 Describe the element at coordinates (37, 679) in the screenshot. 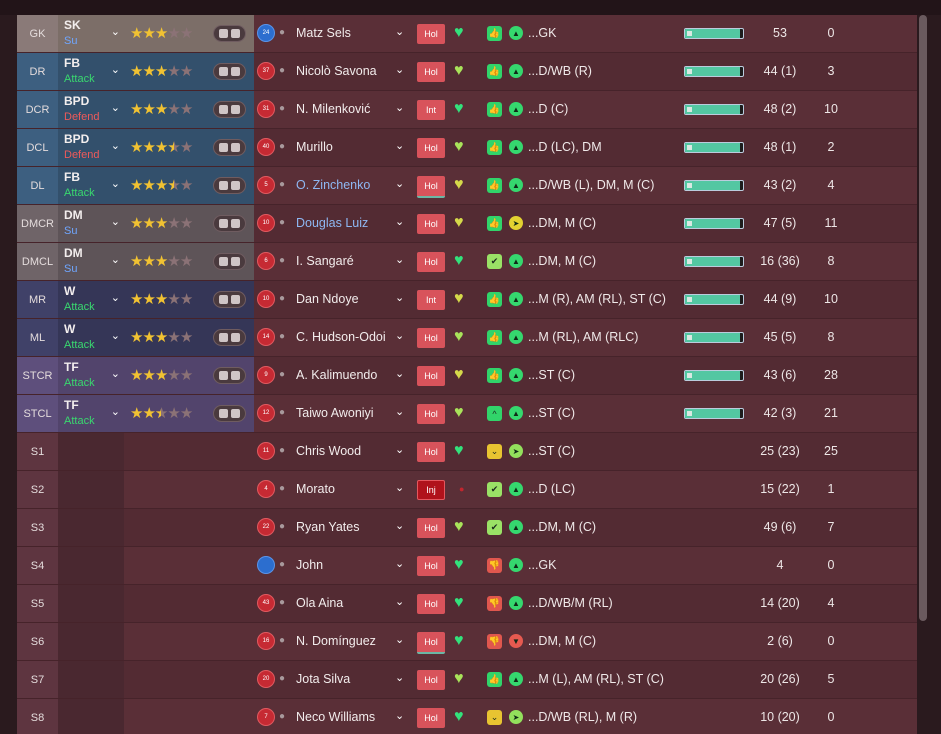

I see `position-cell: S7` at that location.